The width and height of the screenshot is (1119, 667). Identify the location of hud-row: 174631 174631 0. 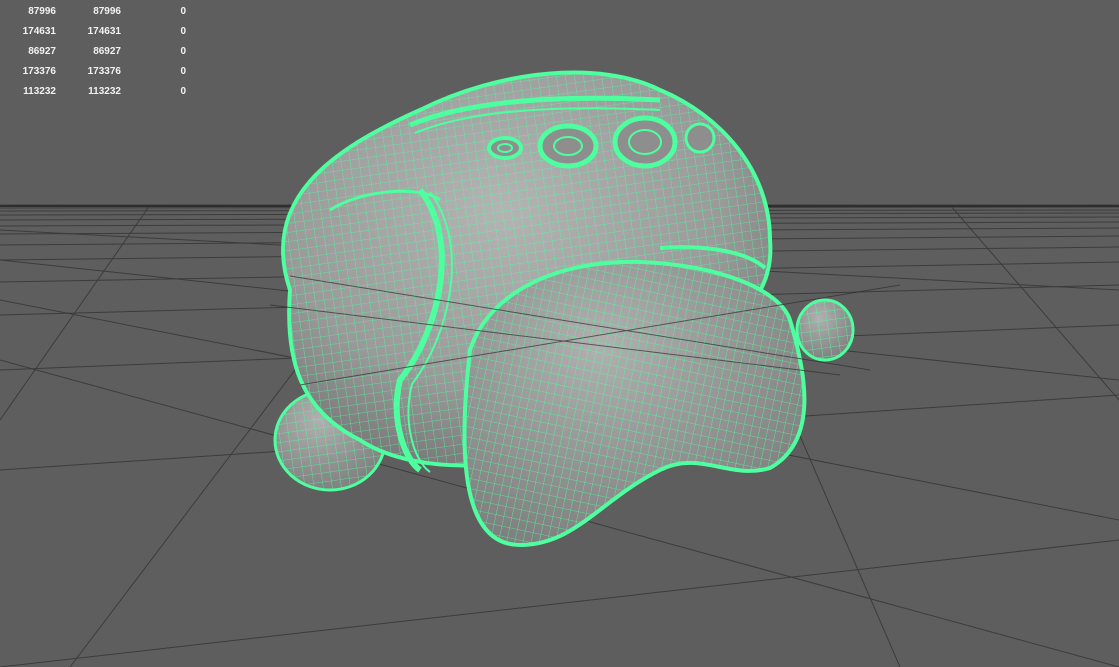
(100, 32).